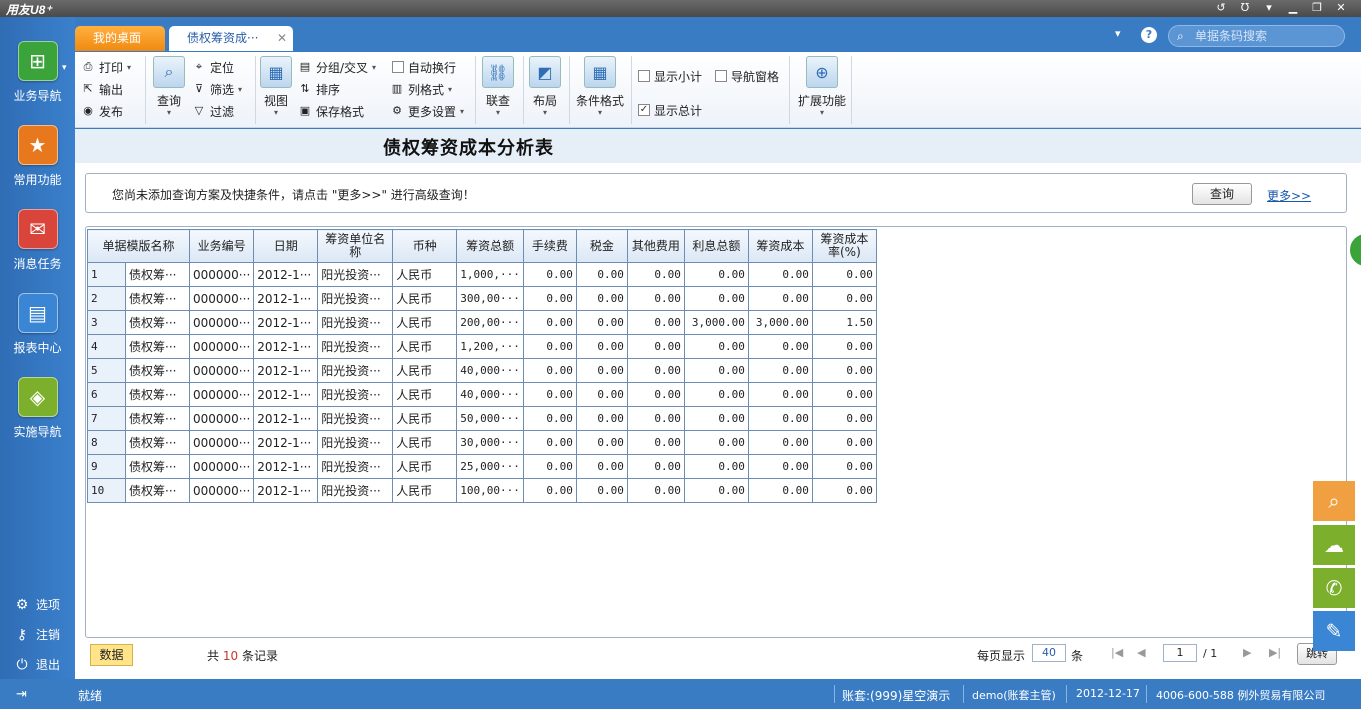  I want to click on logout-button: ⚷ 注销, so click(37, 634).